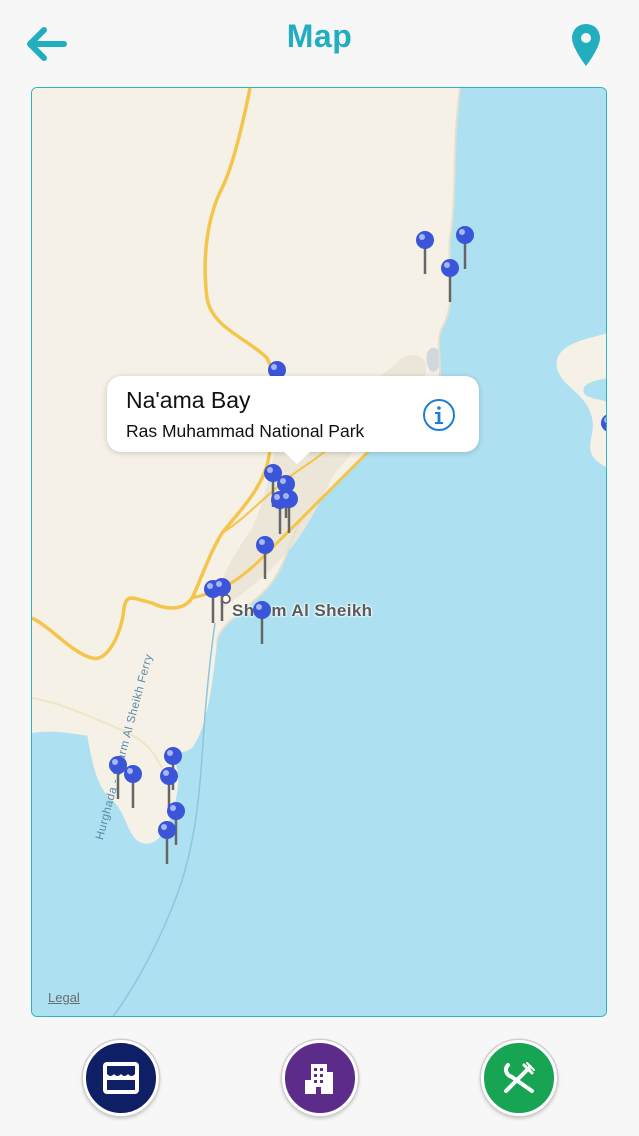  I want to click on info-button, so click(439, 415).